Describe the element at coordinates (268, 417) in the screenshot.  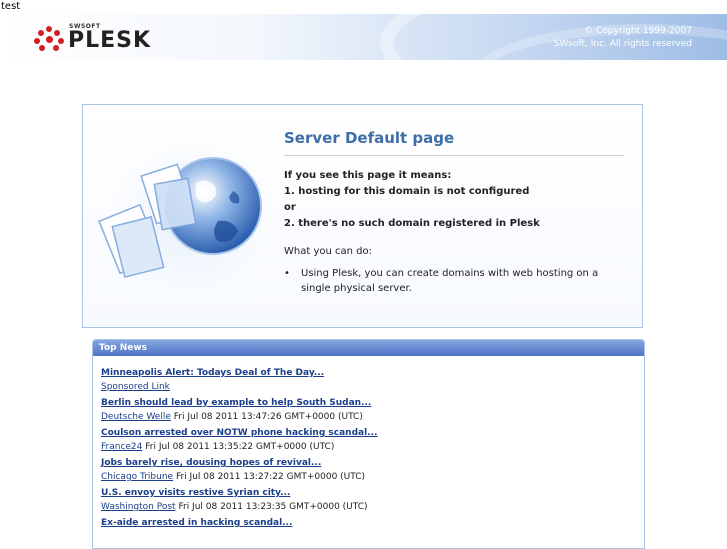
I see `news-time: Fri Jul 08 2011 13:47:26 GMT+0000 (UTC)` at that location.